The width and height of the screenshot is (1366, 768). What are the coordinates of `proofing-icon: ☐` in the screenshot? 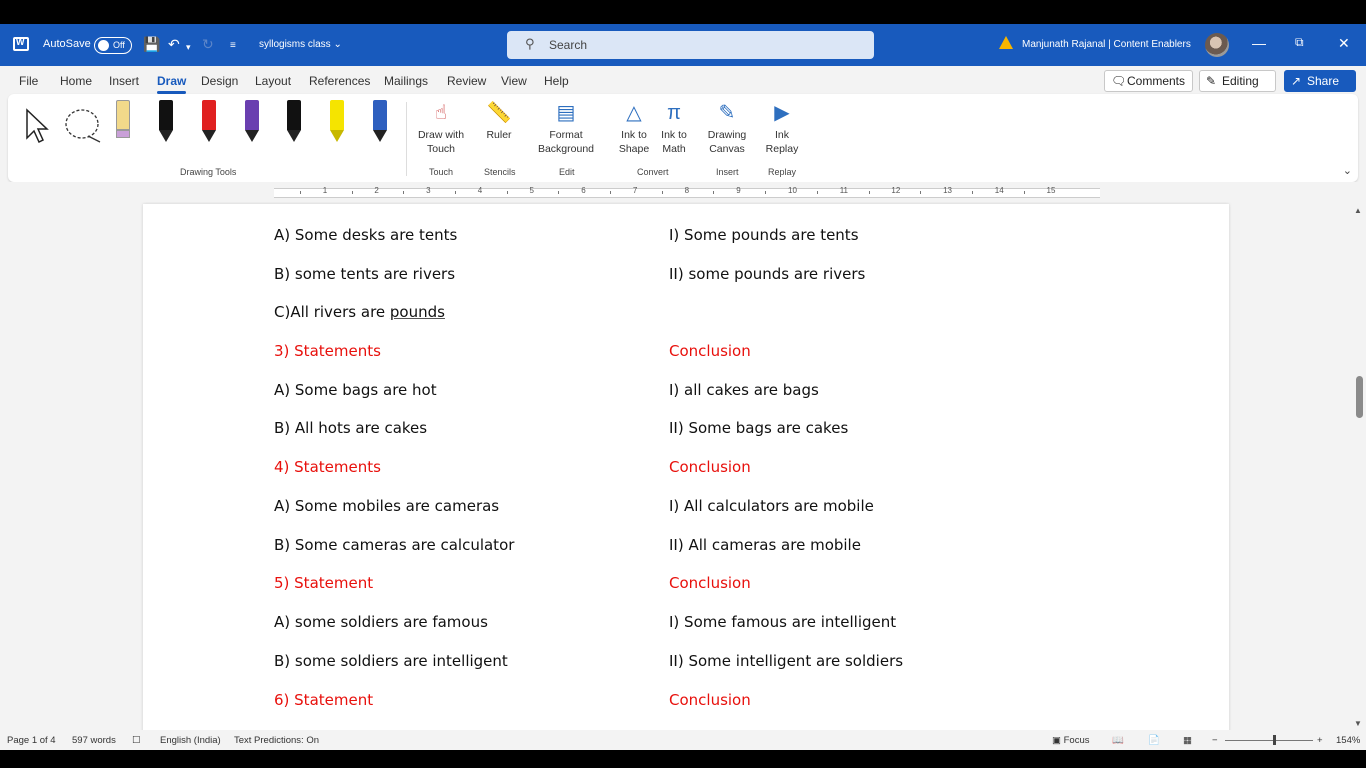 It's located at (136, 740).